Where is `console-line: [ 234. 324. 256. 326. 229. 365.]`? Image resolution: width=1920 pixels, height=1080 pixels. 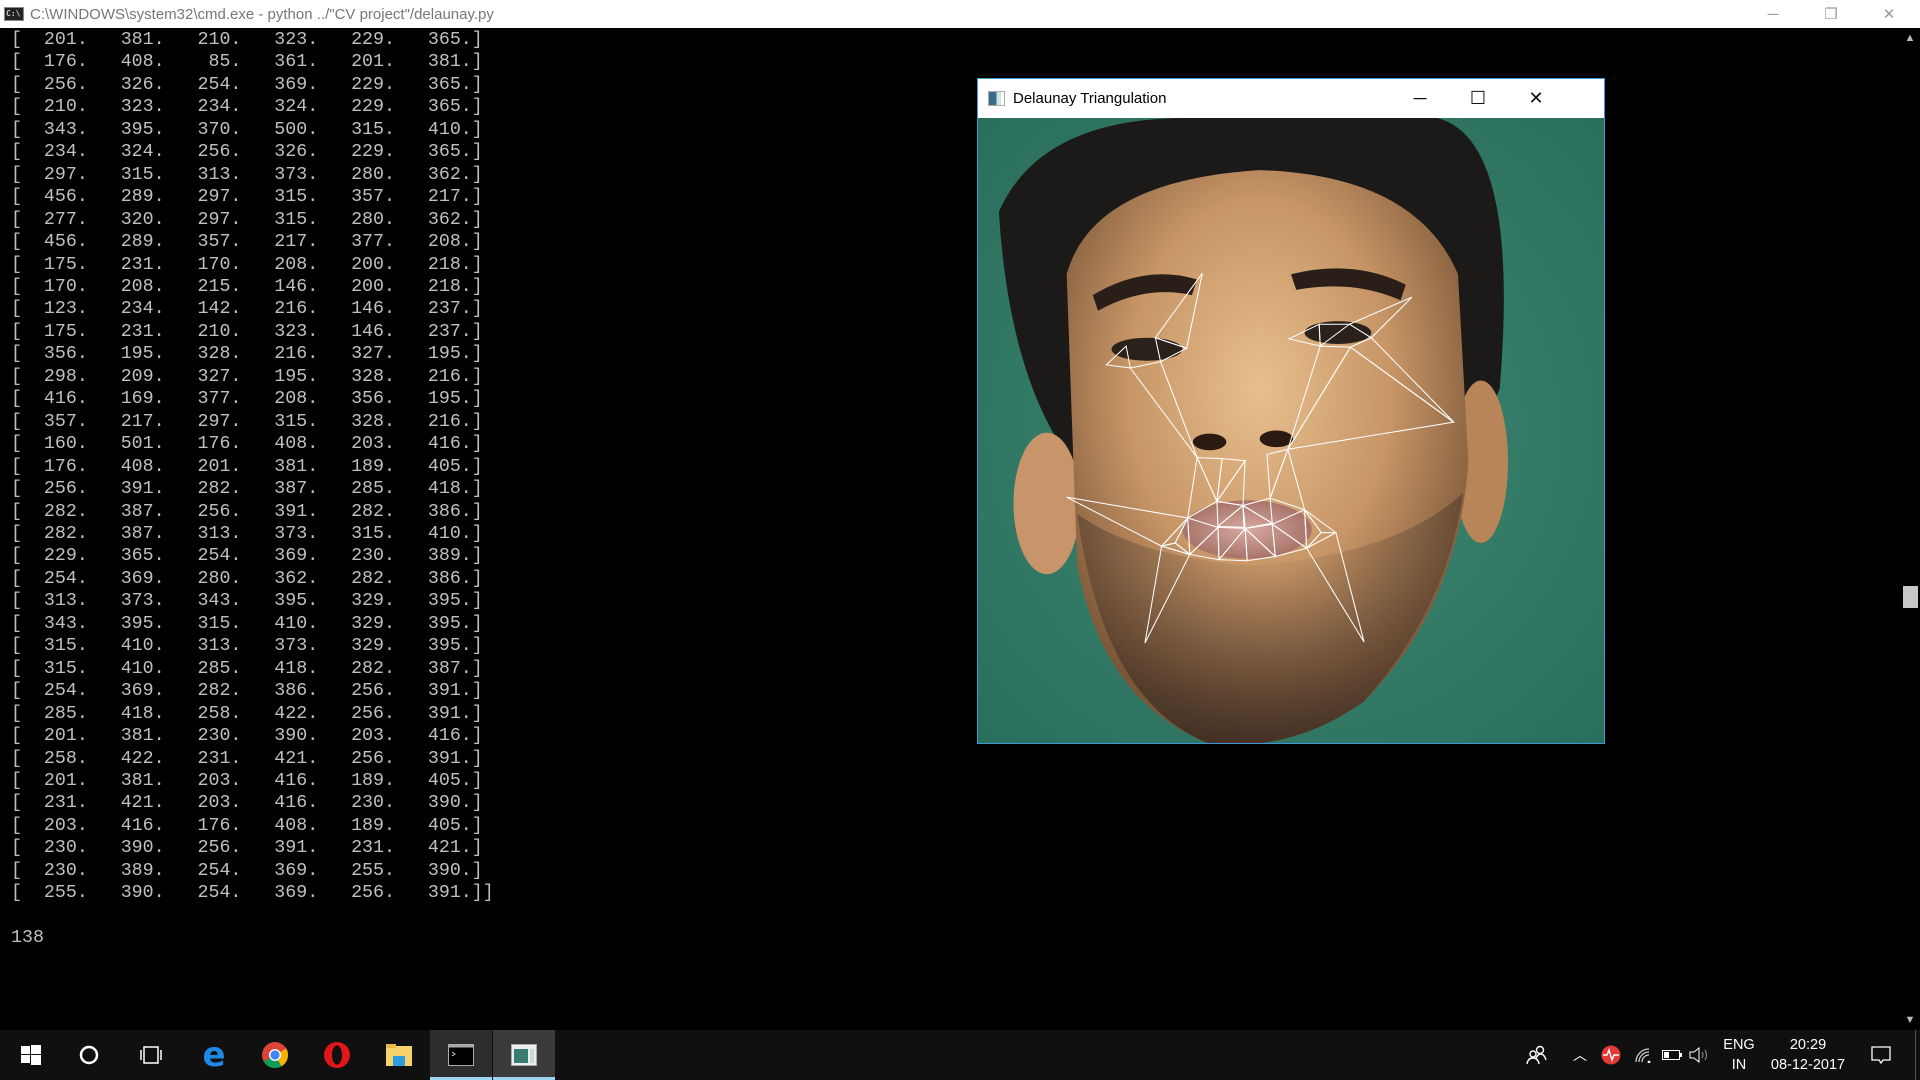
console-line: [ 234. 324. 256. 326. 229. 365.] is located at coordinates (247, 152).